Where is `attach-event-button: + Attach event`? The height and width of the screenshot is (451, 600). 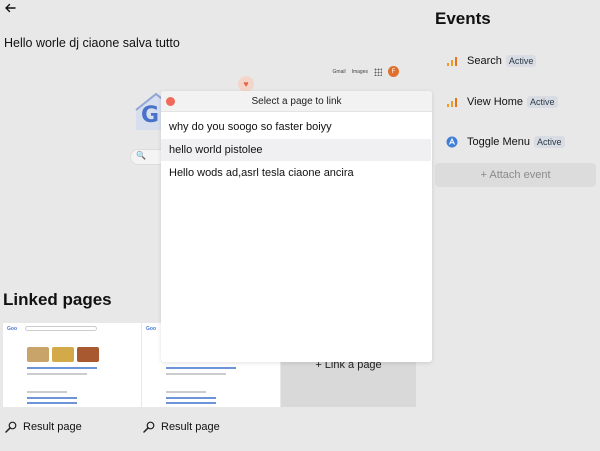
attach-event-button: + Attach event is located at coordinates (515, 175).